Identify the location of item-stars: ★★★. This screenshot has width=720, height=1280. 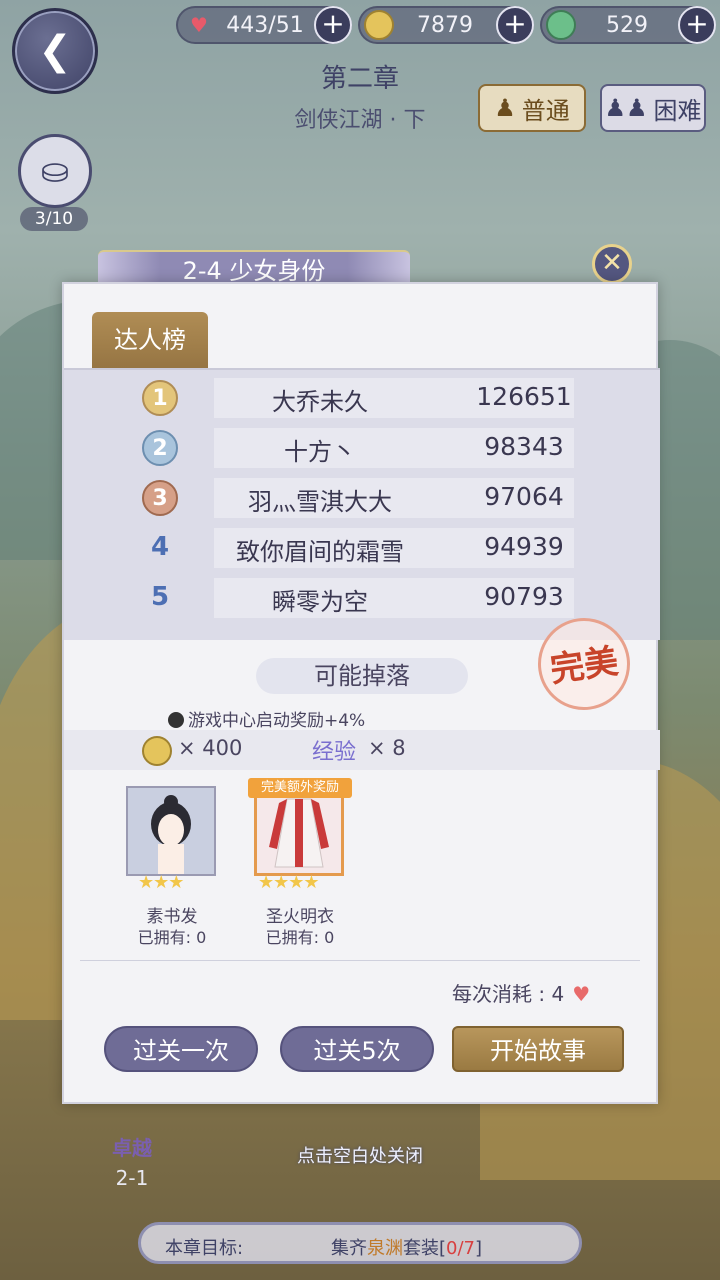
(161, 882).